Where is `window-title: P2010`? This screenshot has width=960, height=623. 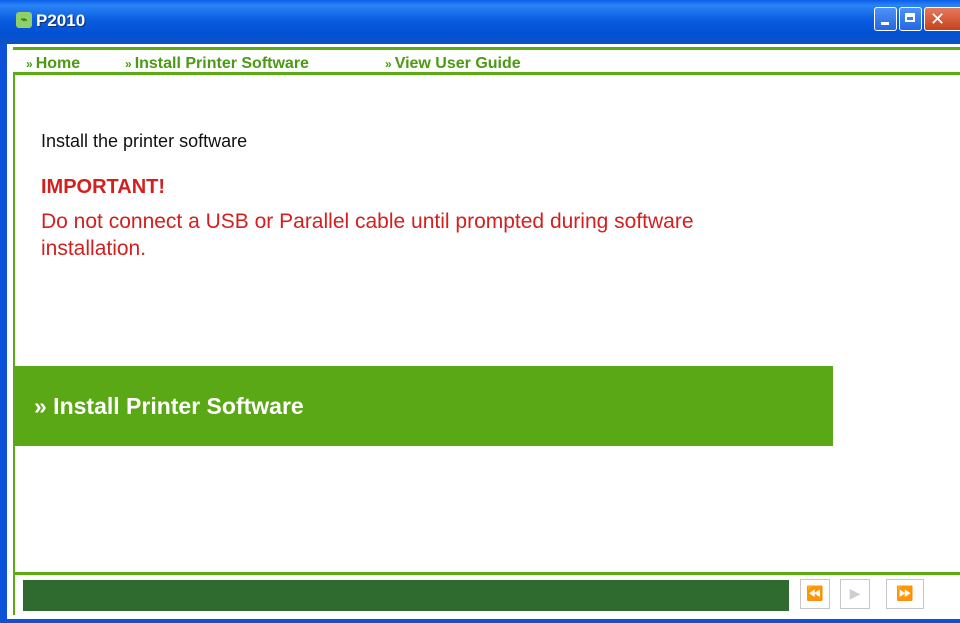 window-title: P2010 is located at coordinates (61, 20).